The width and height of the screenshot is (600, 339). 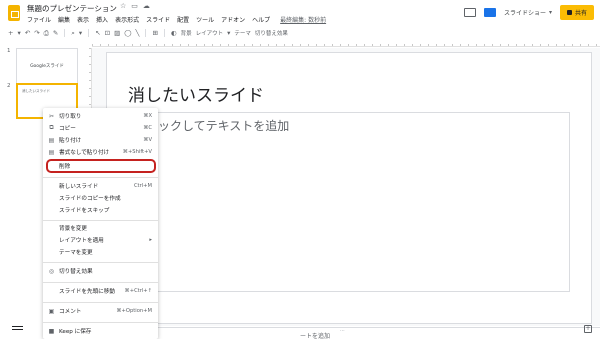 I want to click on menu-item-label: 書式なしで貼り付け, so click(x=84, y=153).